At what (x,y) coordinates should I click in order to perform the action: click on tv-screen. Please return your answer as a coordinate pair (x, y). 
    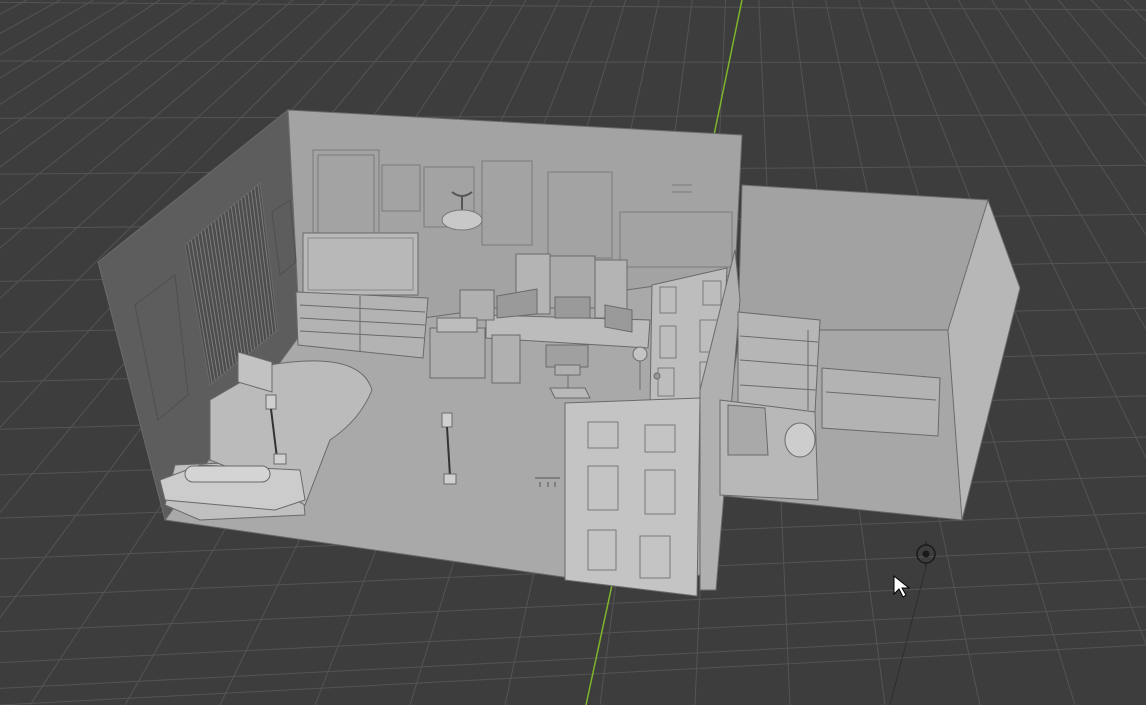
    Looking at the image, I should click on (360, 264).